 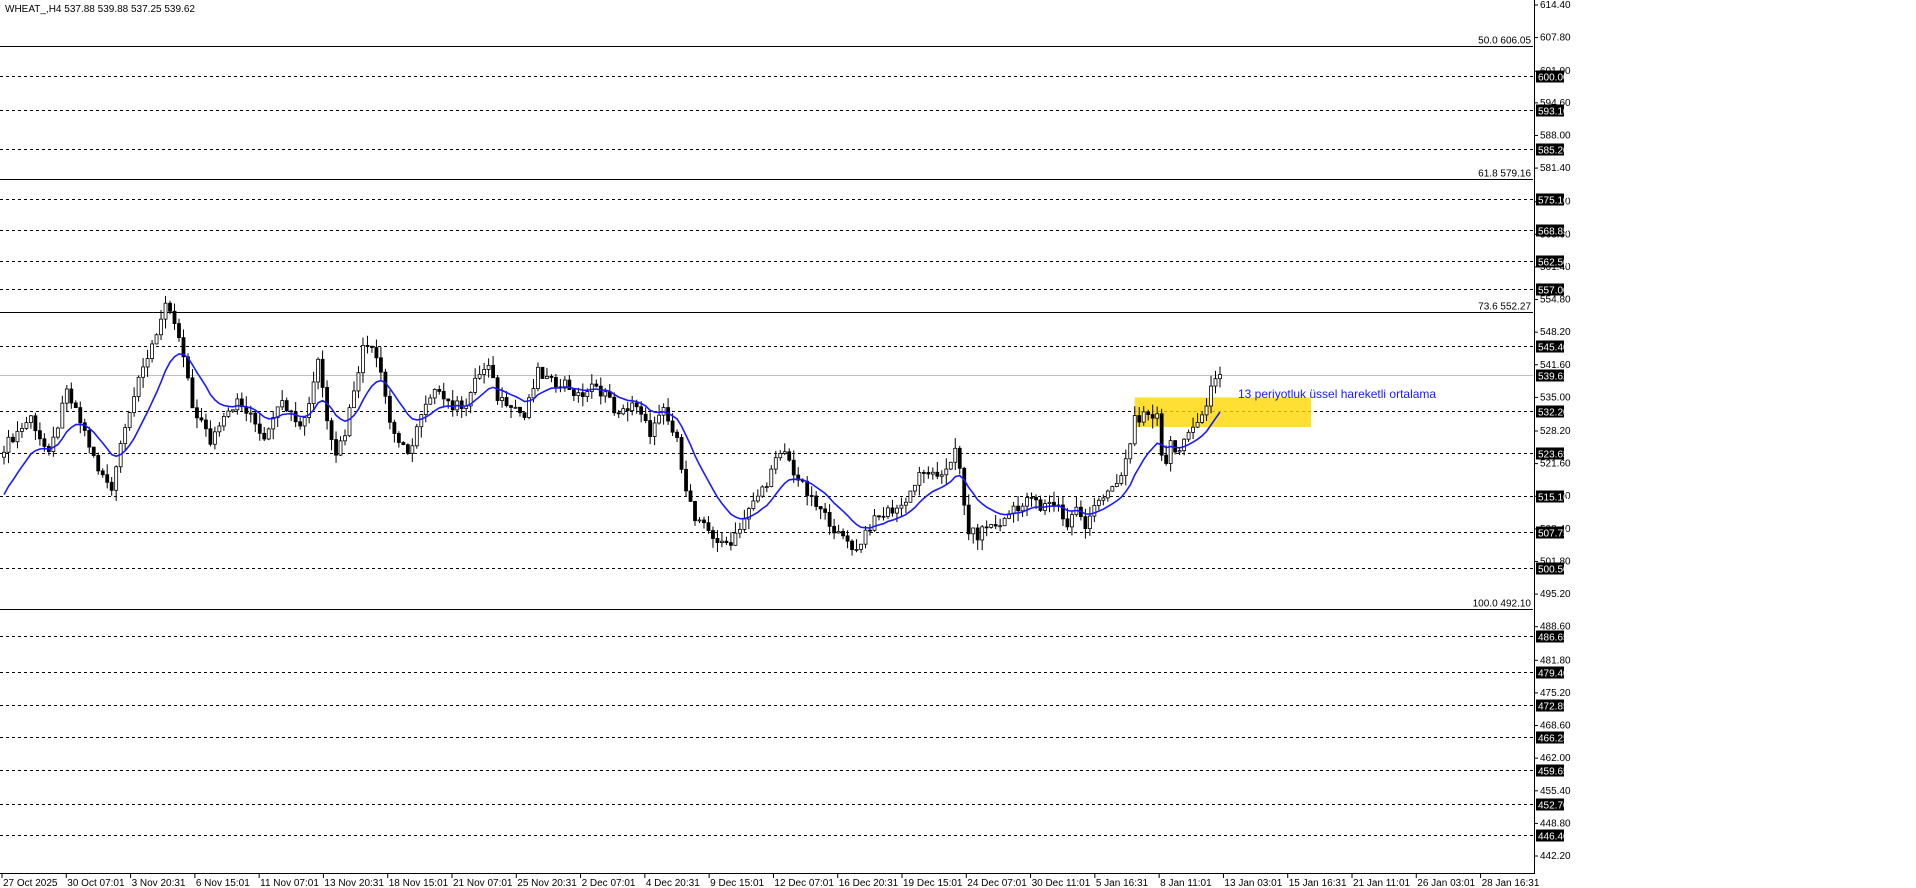 I want to click on time-tick-label: 11 Nov 07:01, so click(x=289, y=883).